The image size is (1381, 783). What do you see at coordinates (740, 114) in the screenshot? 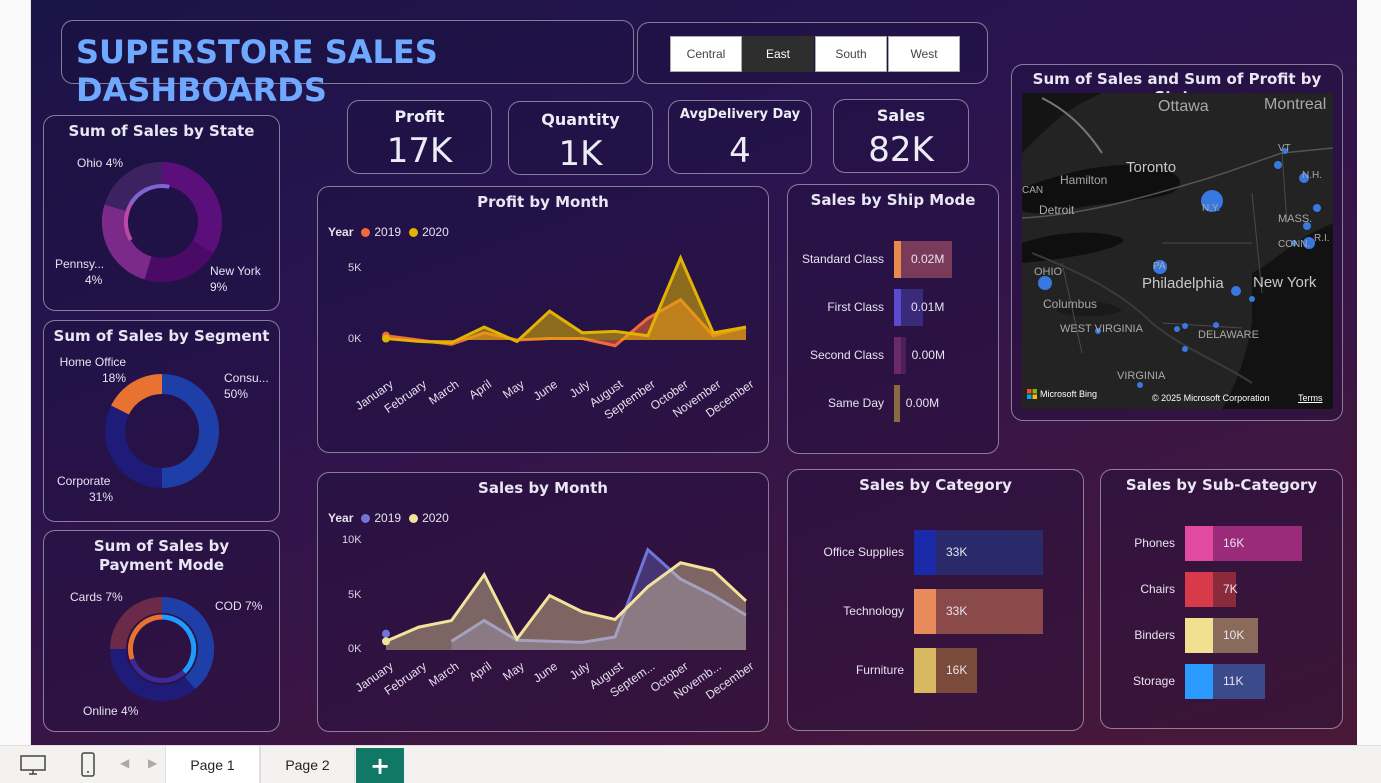
I see `kpi-title: AvgDelivery Day` at bounding box center [740, 114].